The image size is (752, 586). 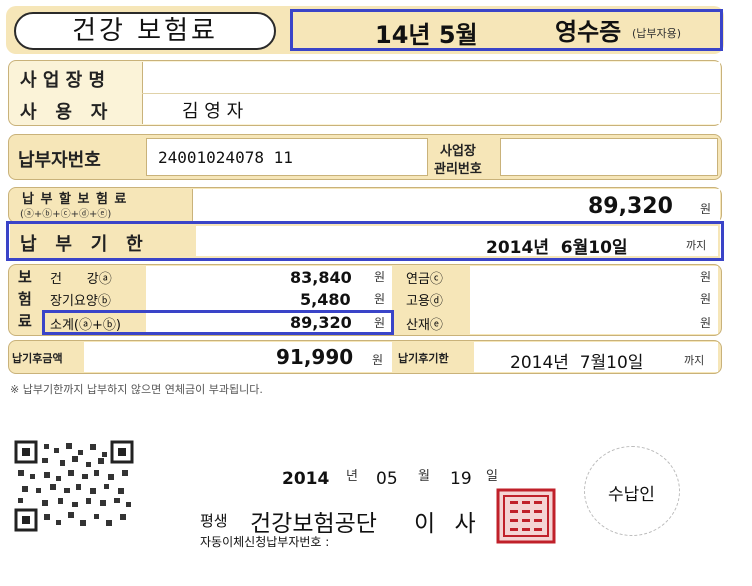 I want to click on breakdown-name2-2: 산재ⓔ, so click(x=424, y=325).